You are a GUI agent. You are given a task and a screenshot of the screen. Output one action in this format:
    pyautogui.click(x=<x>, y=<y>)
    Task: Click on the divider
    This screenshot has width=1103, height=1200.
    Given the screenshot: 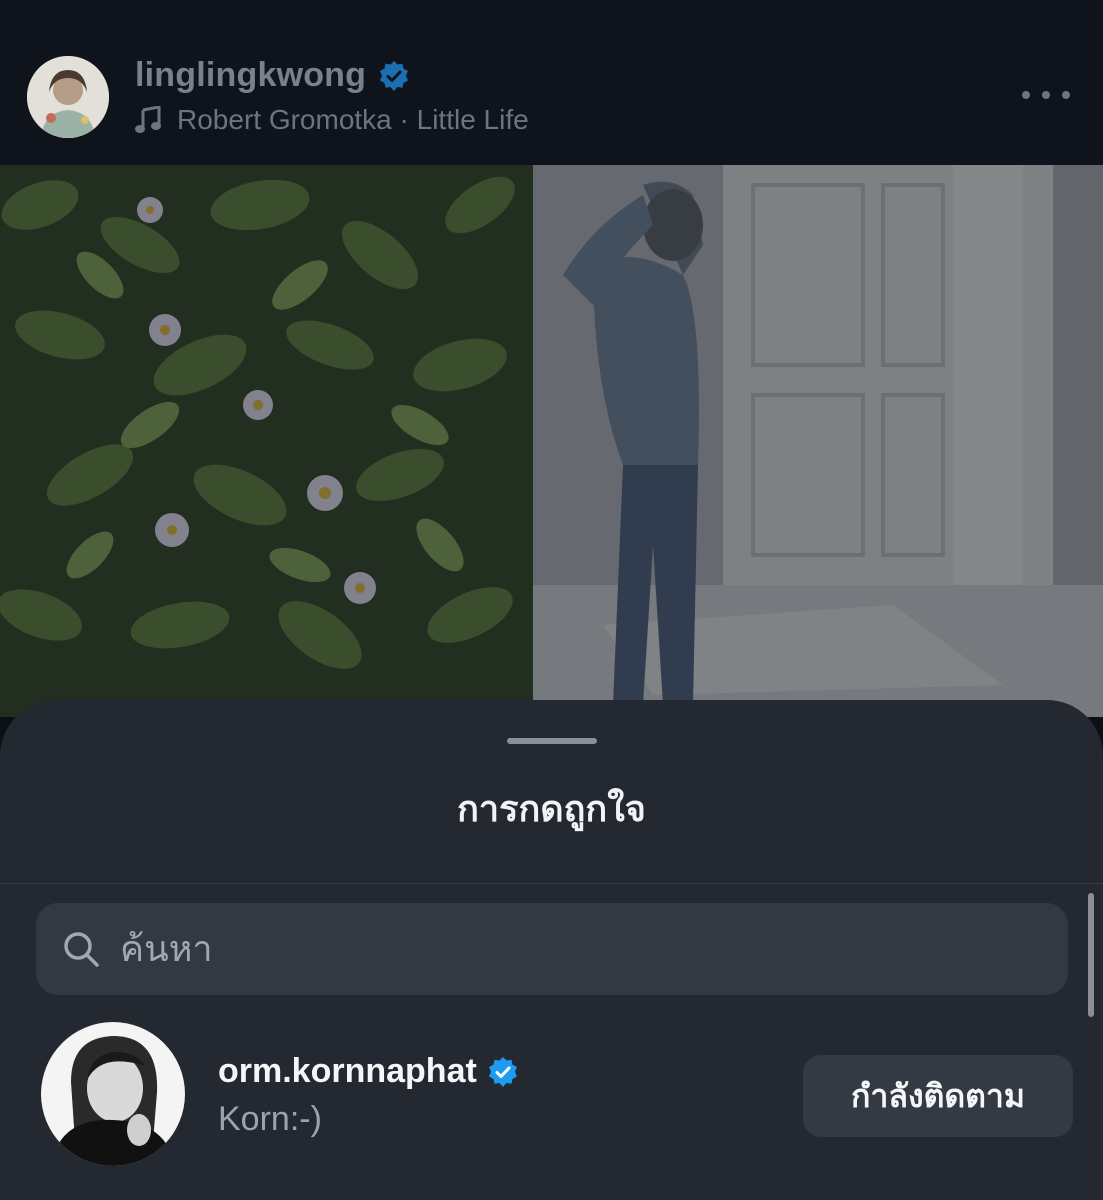 What is the action you would take?
    pyautogui.click(x=551, y=883)
    